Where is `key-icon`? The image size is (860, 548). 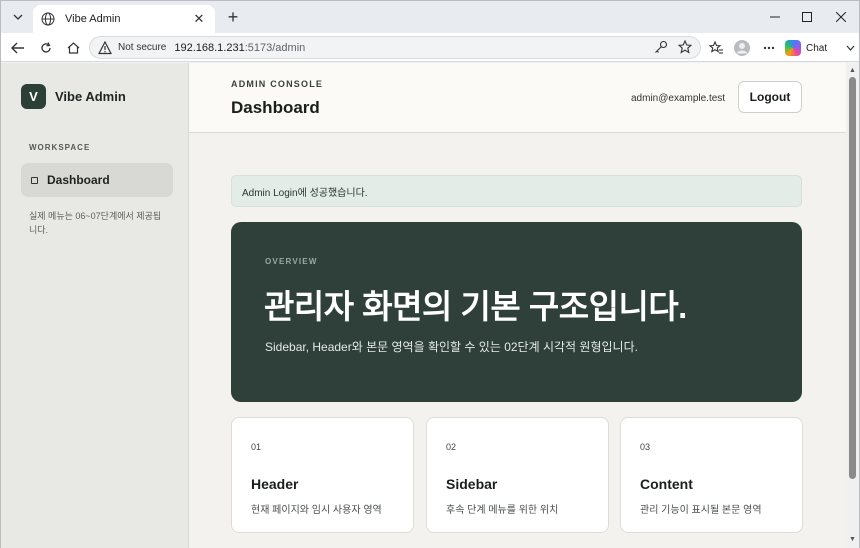
key-icon is located at coordinates (661, 47).